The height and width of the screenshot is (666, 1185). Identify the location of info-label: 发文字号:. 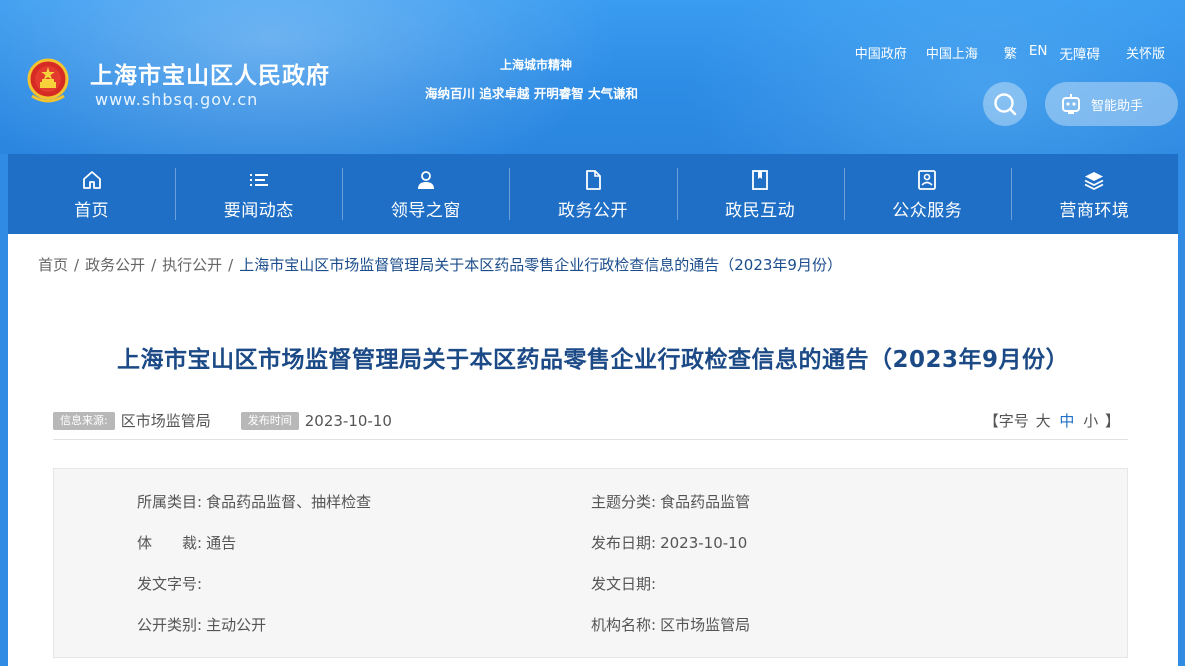
(170, 584).